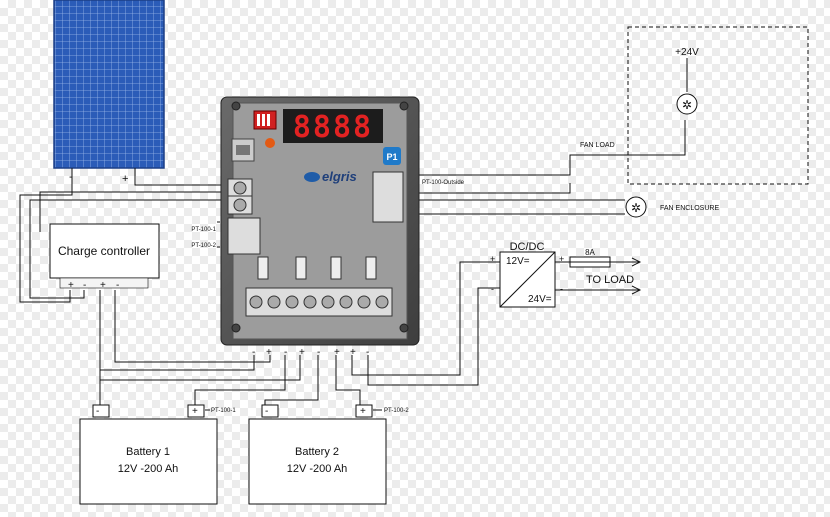 The width and height of the screenshot is (830, 517). I want to click on pt100-2-input-label: PT-100-2, so click(203, 246).